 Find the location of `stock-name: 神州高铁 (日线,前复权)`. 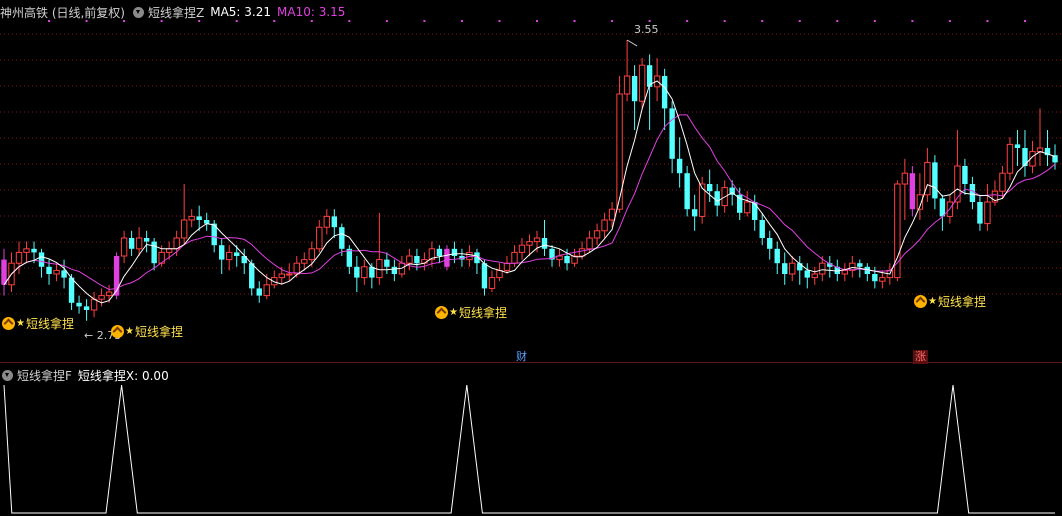

stock-name: 神州高铁 (日线,前复权) is located at coordinates (62, 12).